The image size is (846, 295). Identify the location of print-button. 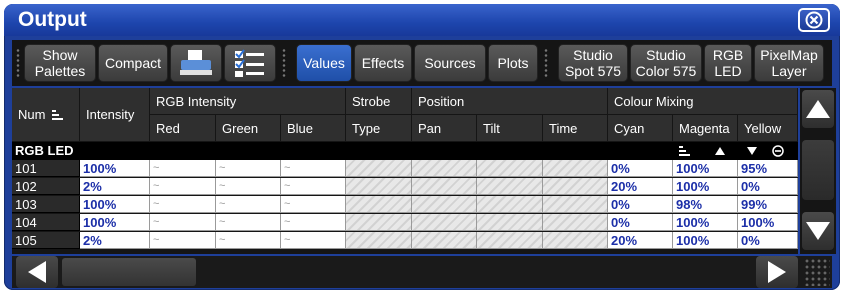
(196, 63).